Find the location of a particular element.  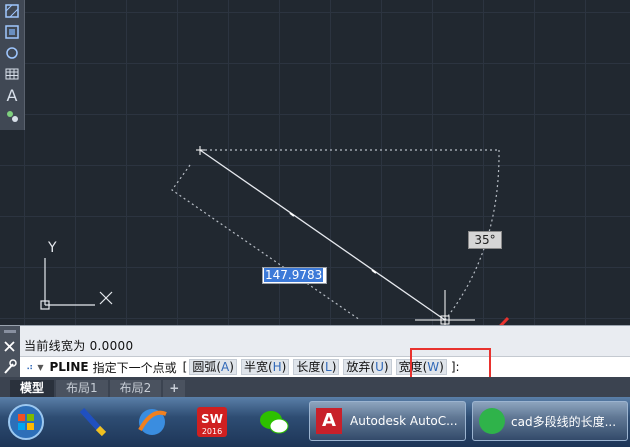

dynamic-angle-tooltip: 35° is located at coordinates (485, 240).